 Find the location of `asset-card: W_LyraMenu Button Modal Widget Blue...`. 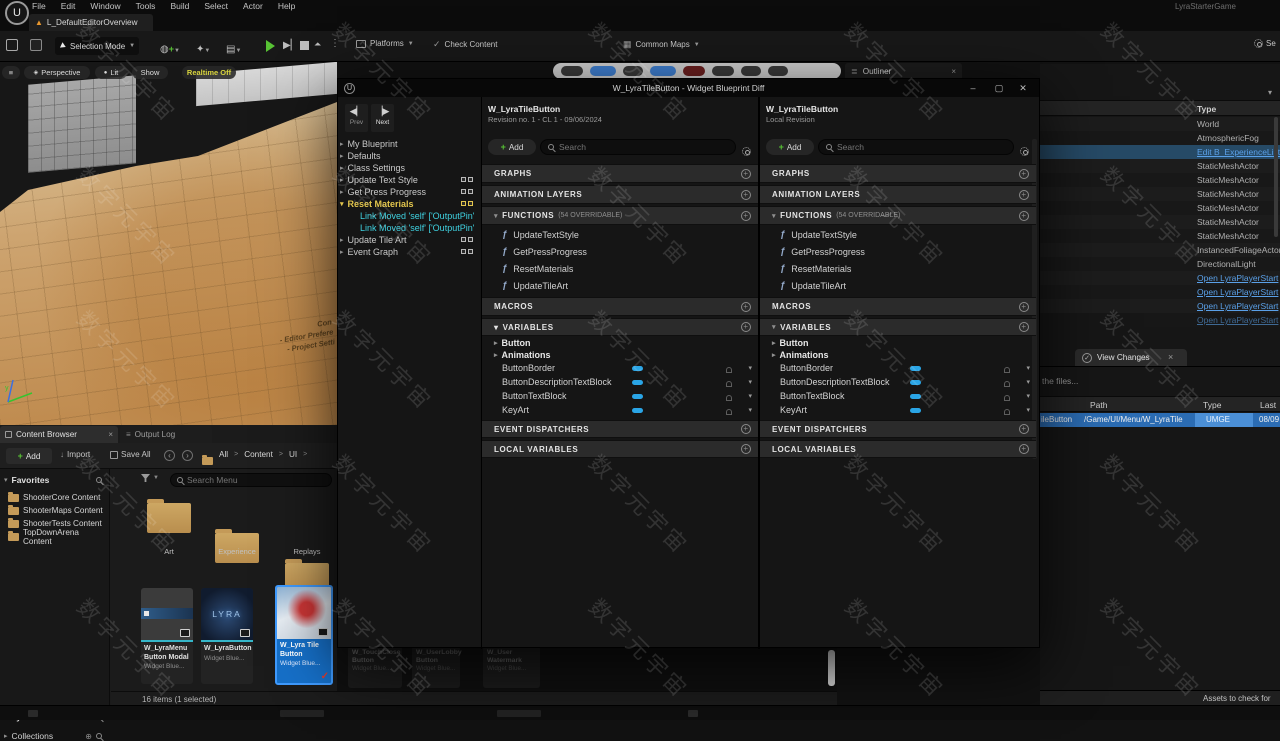

asset-card: W_LyraMenu Button Modal Widget Blue... is located at coordinates (167, 636).